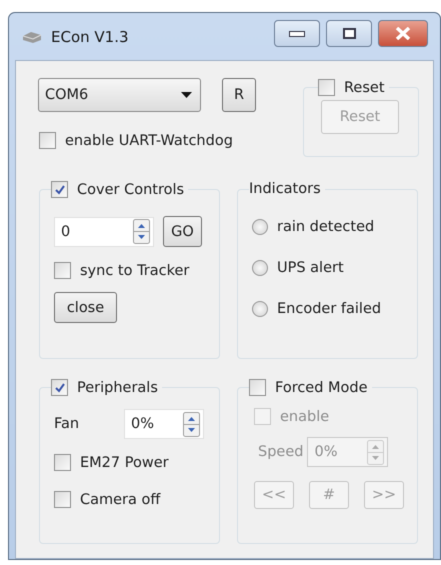 The height and width of the screenshot is (565, 441). What do you see at coordinates (285, 189) in the screenshot?
I see `group-title: Indicators` at bounding box center [285, 189].